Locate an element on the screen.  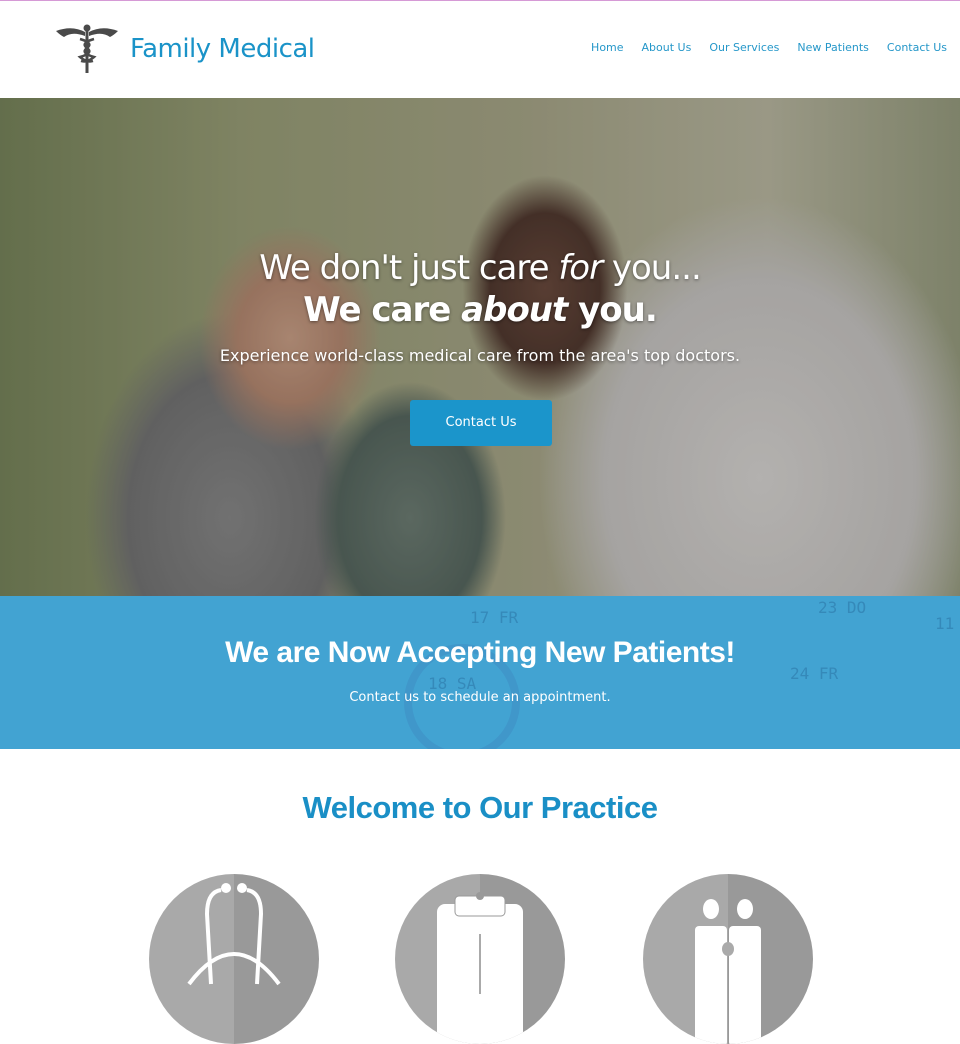
nav-home: Home is located at coordinates (607, 47).